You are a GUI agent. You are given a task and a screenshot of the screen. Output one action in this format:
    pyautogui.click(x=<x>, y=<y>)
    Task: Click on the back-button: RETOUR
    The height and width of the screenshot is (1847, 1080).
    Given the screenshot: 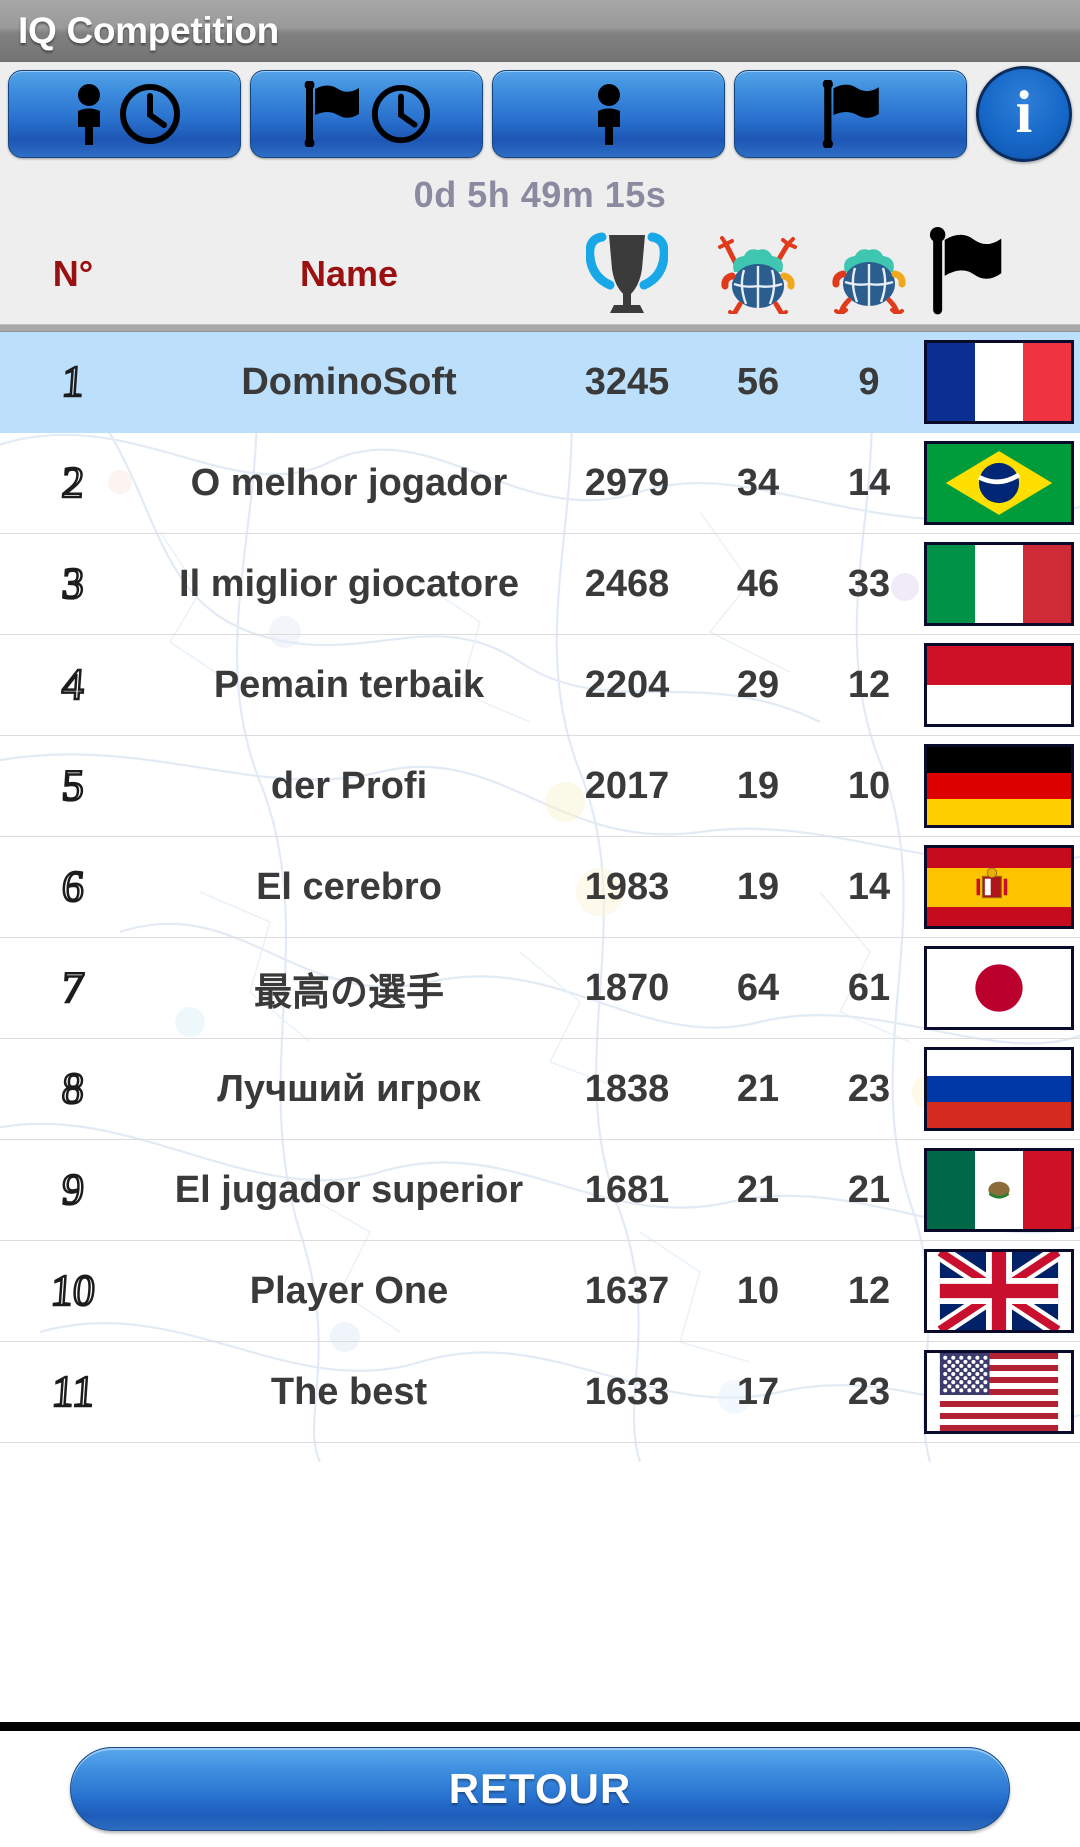 What is the action you would take?
    pyautogui.click(x=540, y=1789)
    